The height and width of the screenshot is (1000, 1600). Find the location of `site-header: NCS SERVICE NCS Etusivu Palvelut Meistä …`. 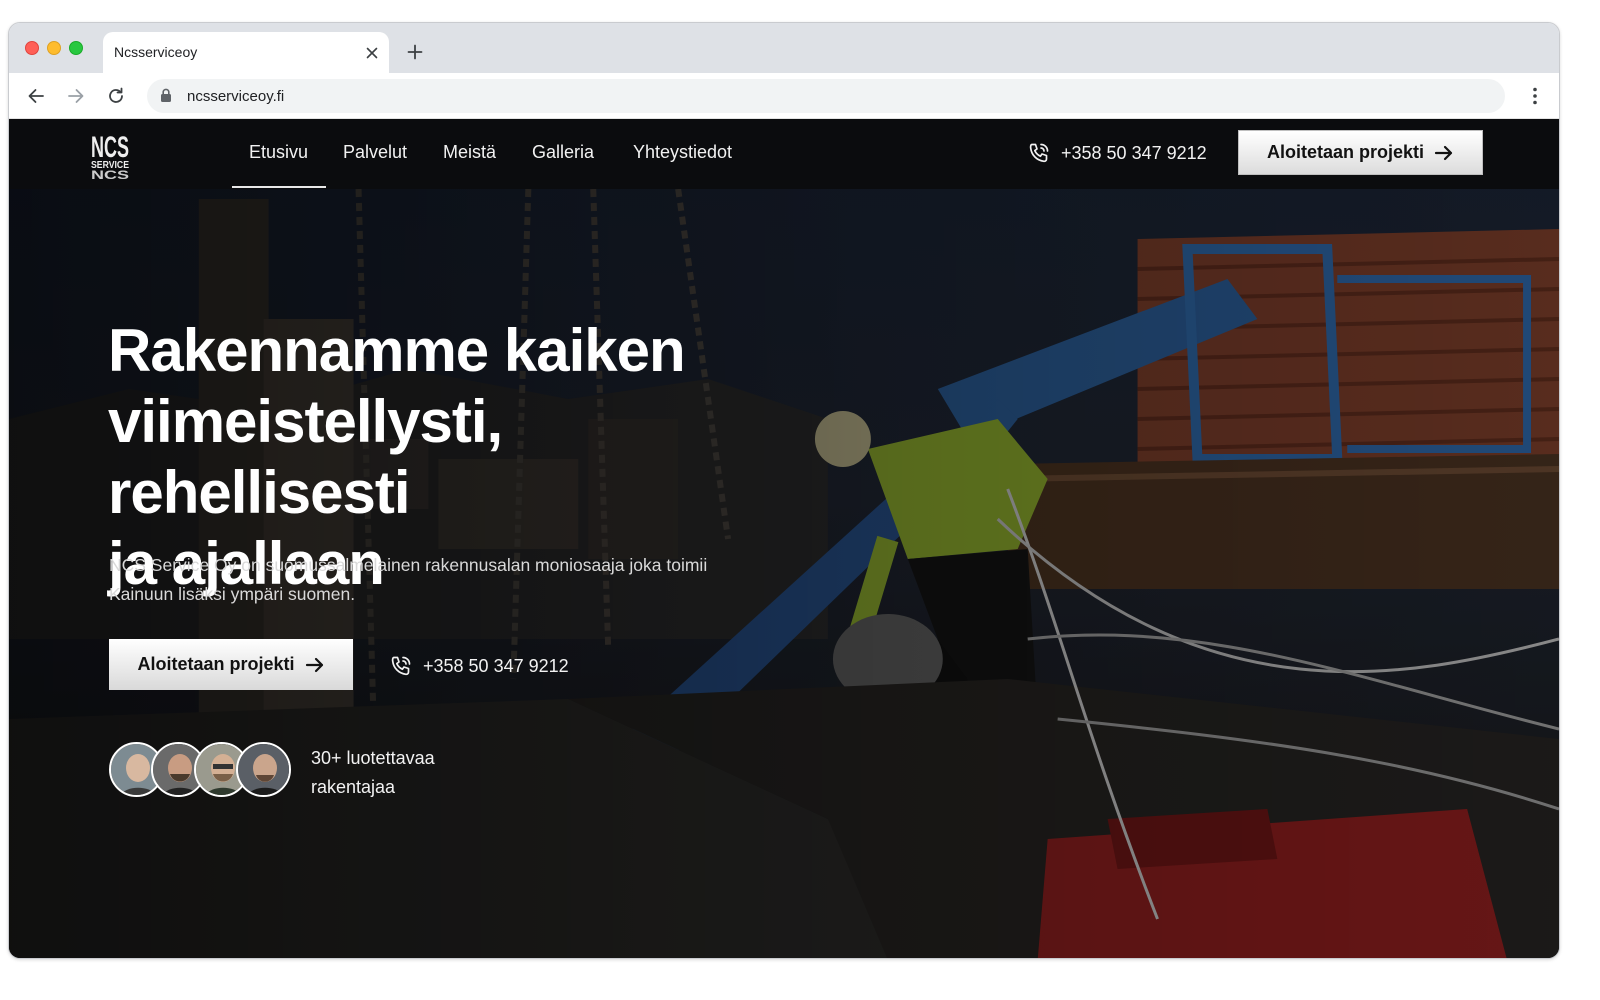

site-header: NCS SERVICE NCS Etusivu Palvelut Meistä … is located at coordinates (784, 154).